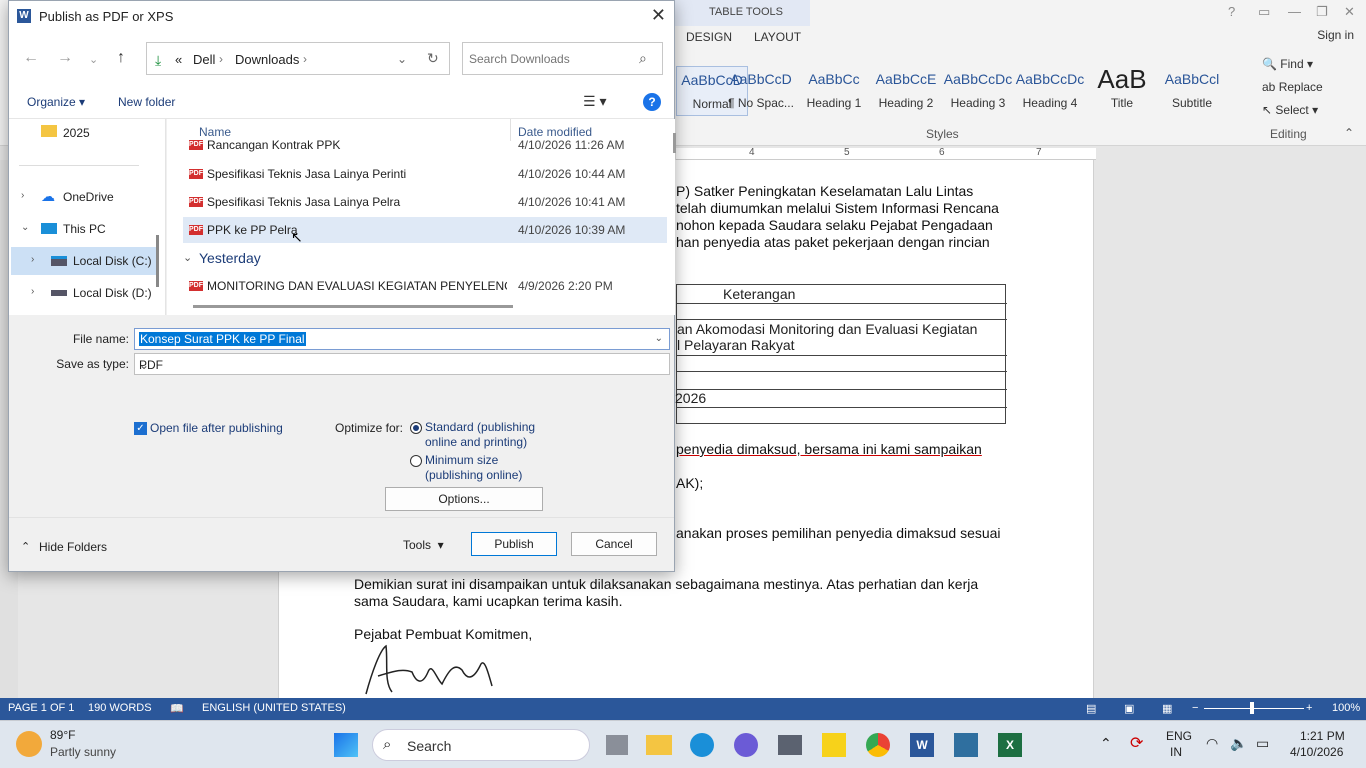  I want to click on battery-icon: ▭, so click(1262, 743).